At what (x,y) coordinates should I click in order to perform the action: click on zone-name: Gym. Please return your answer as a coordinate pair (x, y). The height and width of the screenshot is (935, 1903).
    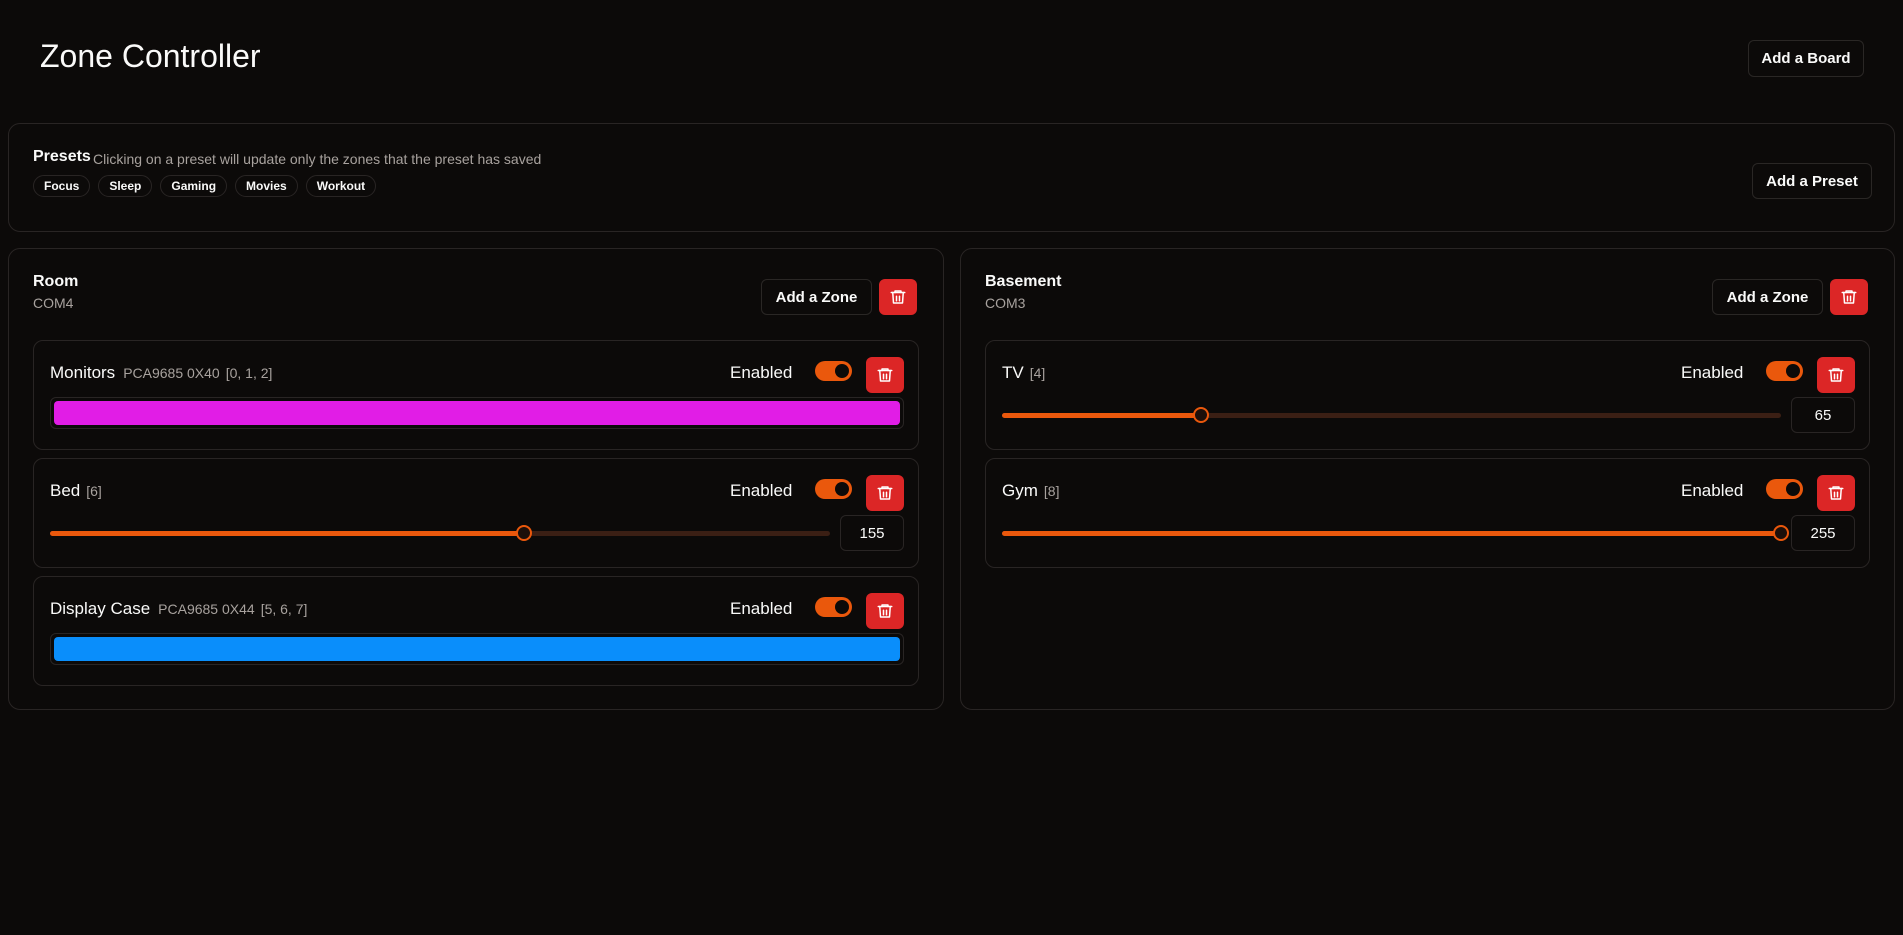
    Looking at the image, I should click on (1020, 490).